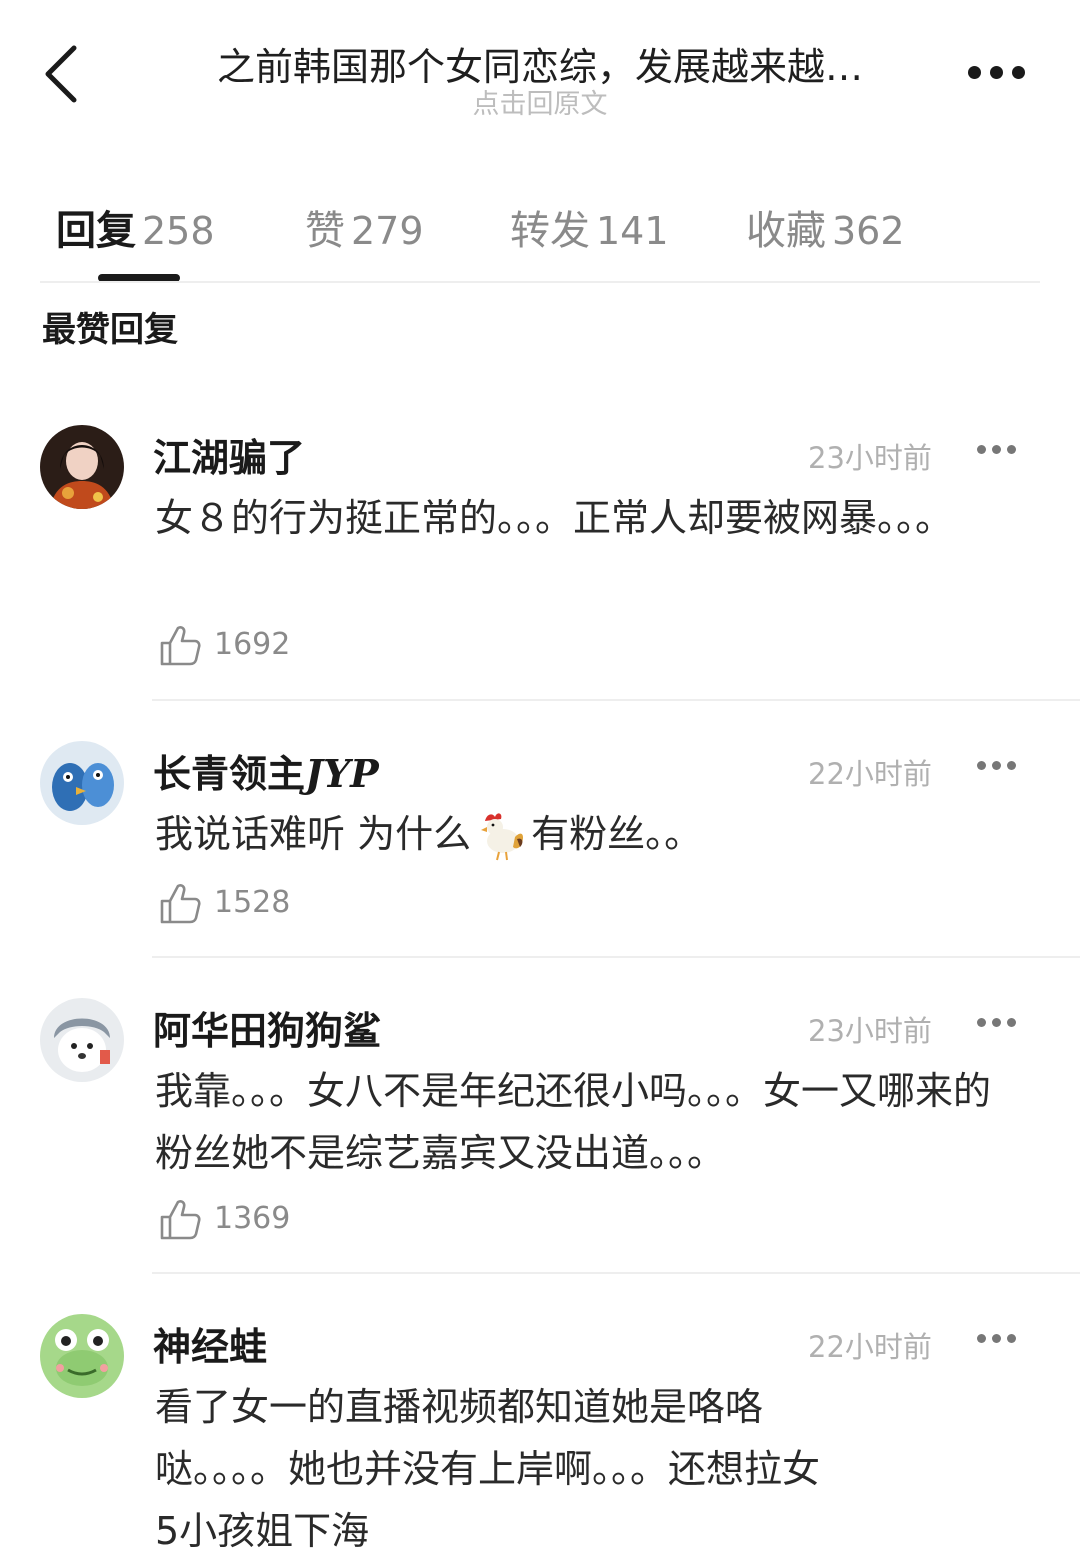 This screenshot has height=1566, width=1080. What do you see at coordinates (554, 518) in the screenshot?
I see `comment-text: 女８的行为挺正常的。。。正常人却要被网暴。。。` at bounding box center [554, 518].